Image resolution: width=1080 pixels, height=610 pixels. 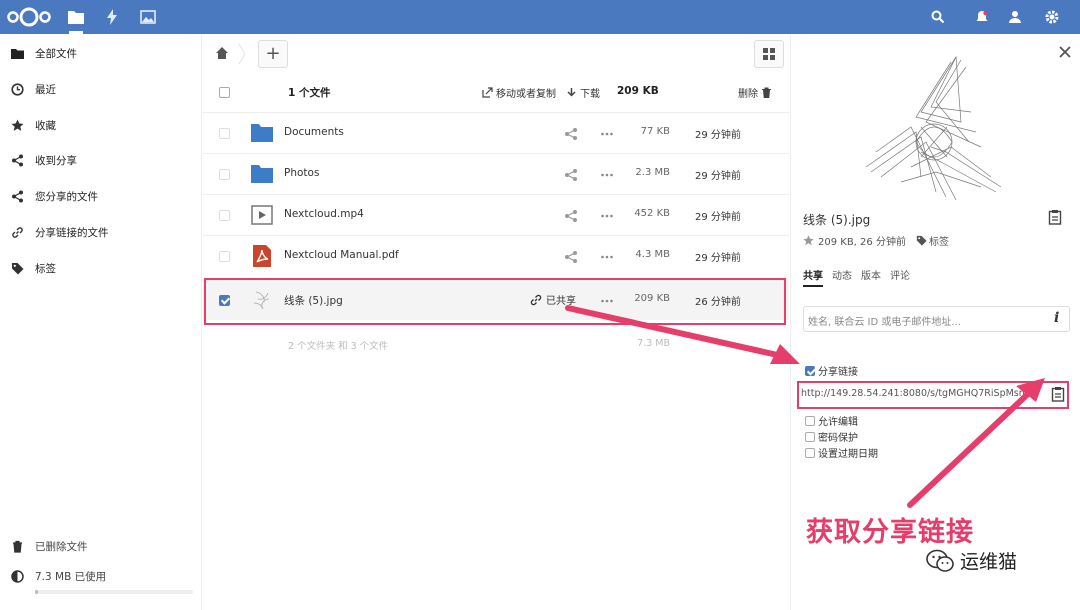 What do you see at coordinates (76, 21) in the screenshot?
I see `files-icon` at bounding box center [76, 21].